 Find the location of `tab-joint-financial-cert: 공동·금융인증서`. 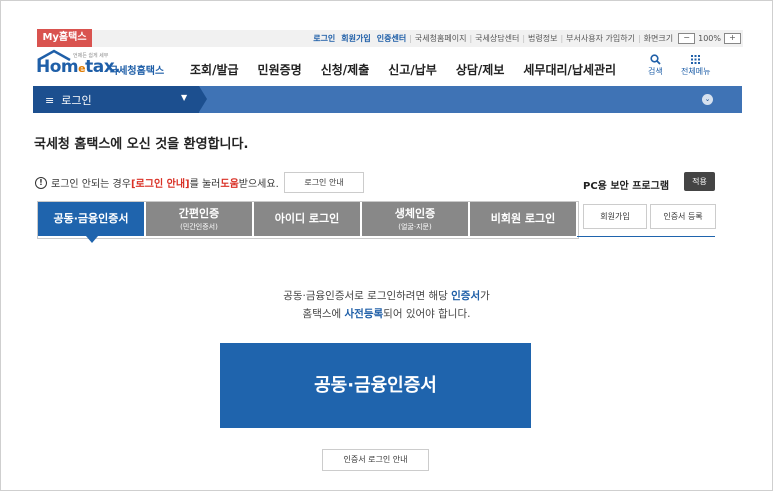

tab-joint-financial-cert: 공동·금융인증서 is located at coordinates (91, 219).